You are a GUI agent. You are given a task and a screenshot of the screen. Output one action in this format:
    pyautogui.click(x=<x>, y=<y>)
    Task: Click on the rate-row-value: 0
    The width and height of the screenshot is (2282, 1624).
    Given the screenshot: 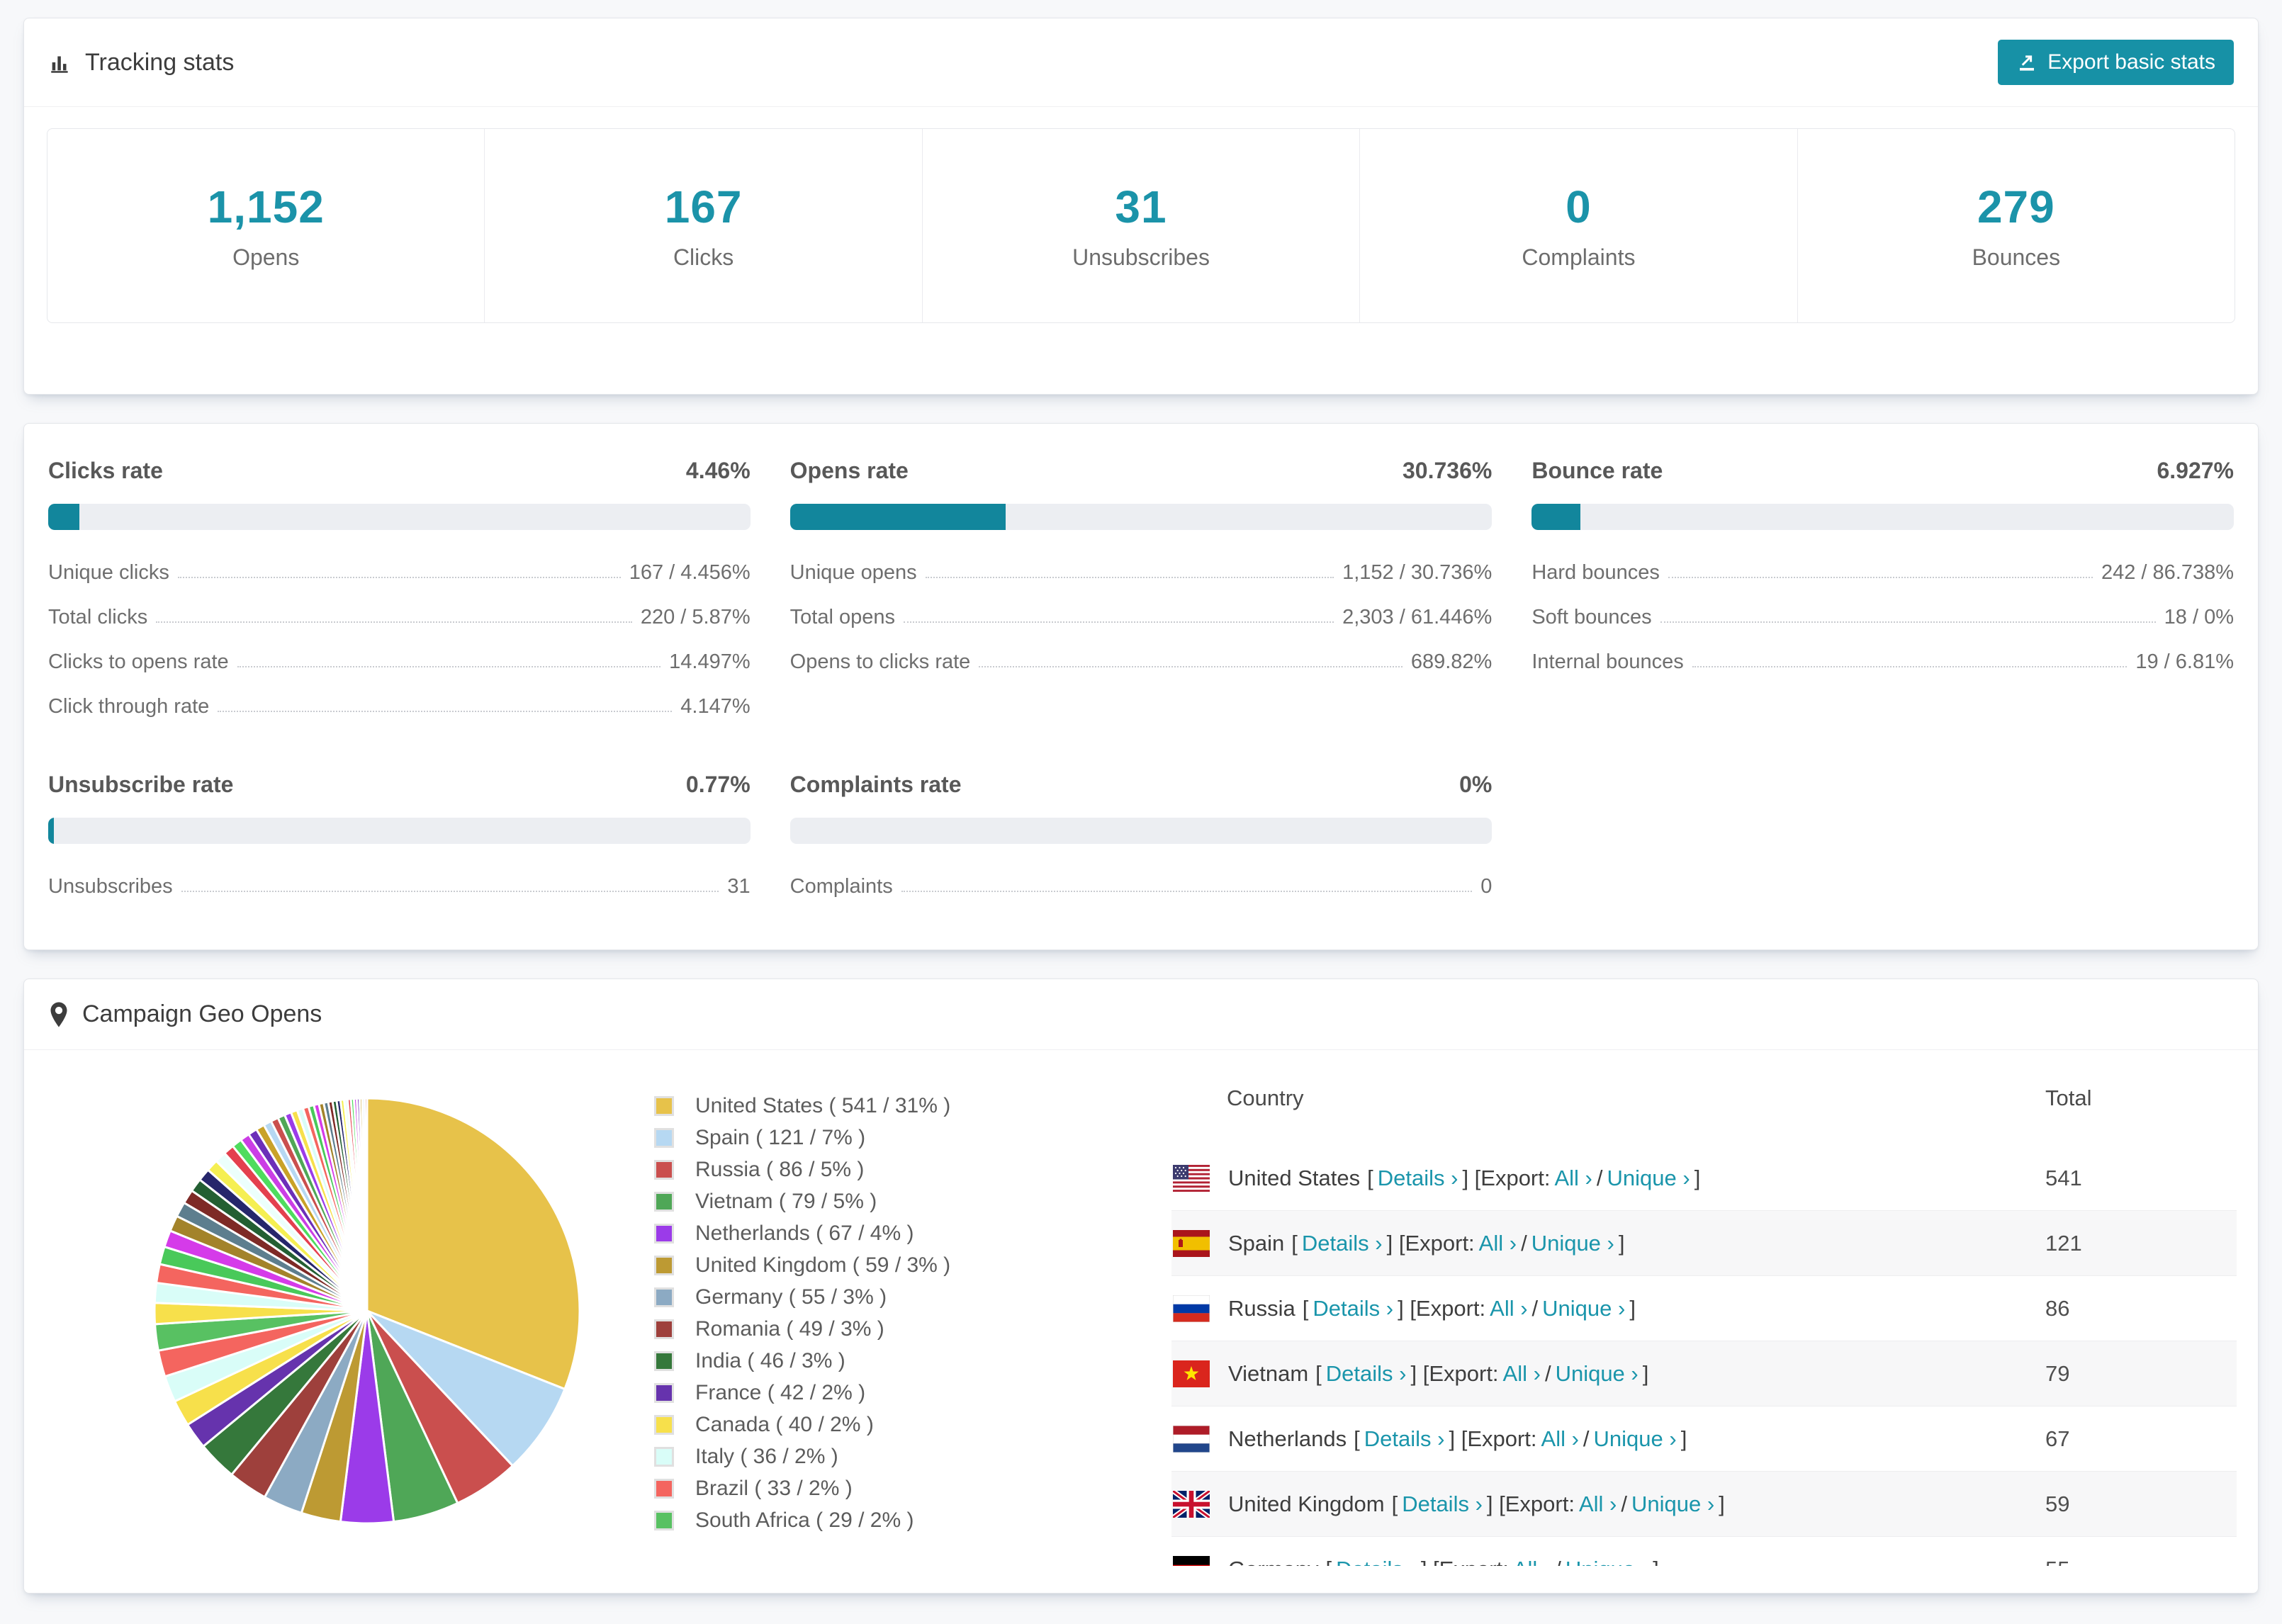 What is the action you would take?
    pyautogui.click(x=1487, y=887)
    